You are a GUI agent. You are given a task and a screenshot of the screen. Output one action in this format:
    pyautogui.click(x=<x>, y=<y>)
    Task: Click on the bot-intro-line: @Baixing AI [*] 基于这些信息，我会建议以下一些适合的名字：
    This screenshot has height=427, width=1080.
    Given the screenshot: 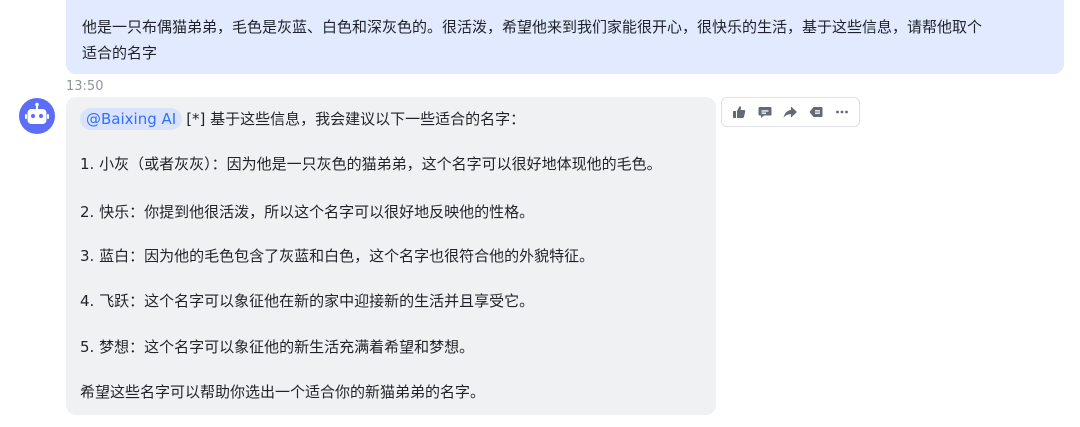 What is the action you would take?
    pyautogui.click(x=302, y=119)
    